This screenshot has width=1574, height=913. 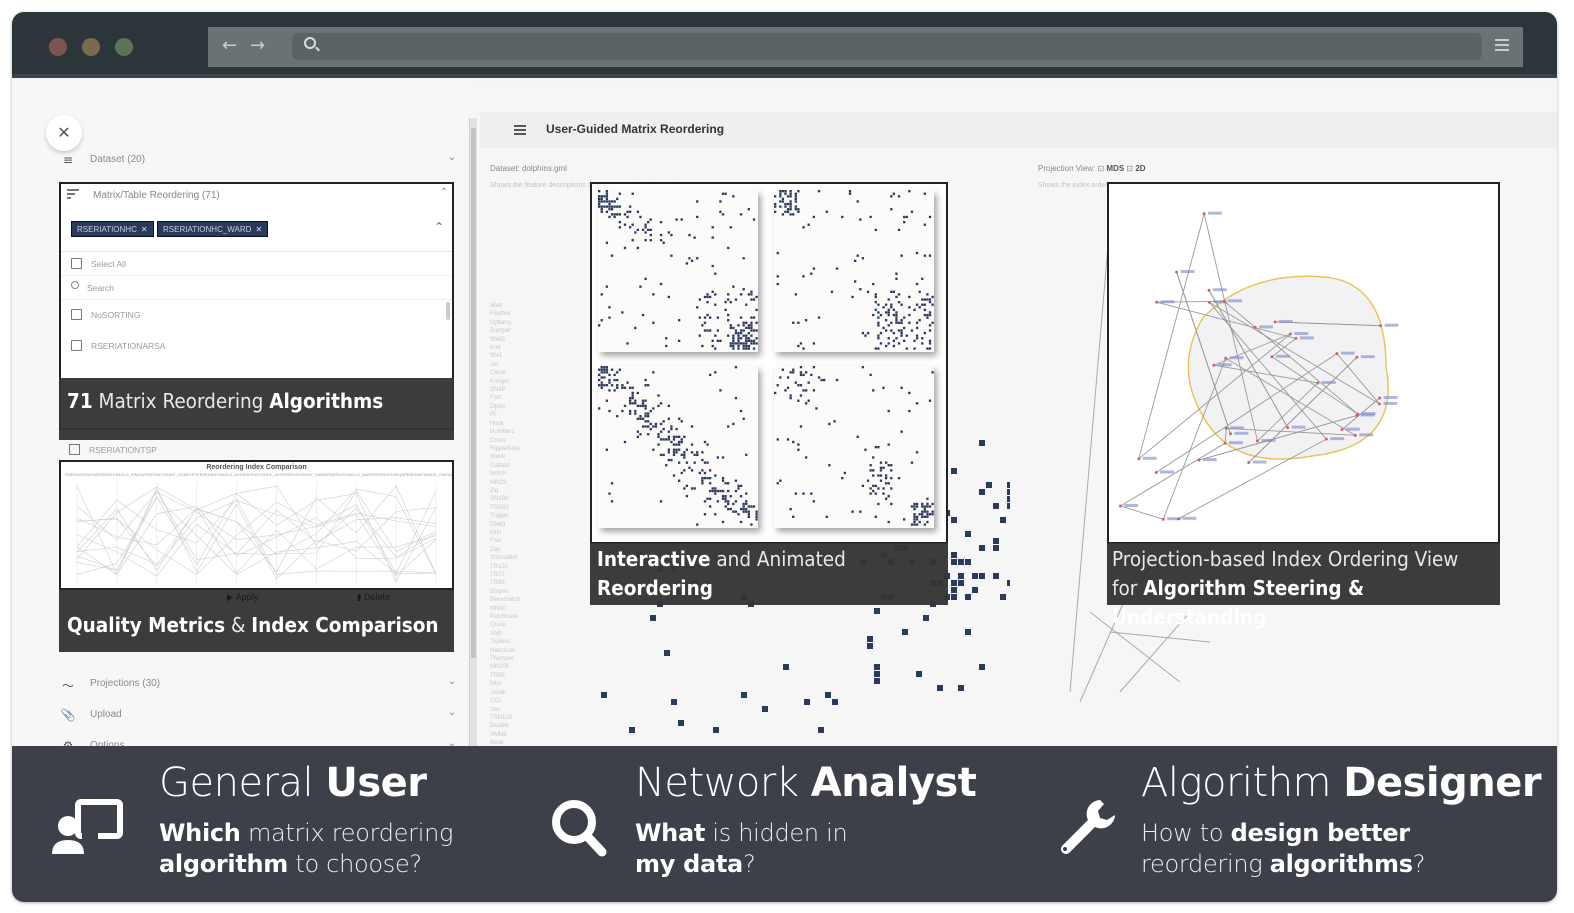 What do you see at coordinates (124, 47) in the screenshot?
I see `maximize-window-button` at bounding box center [124, 47].